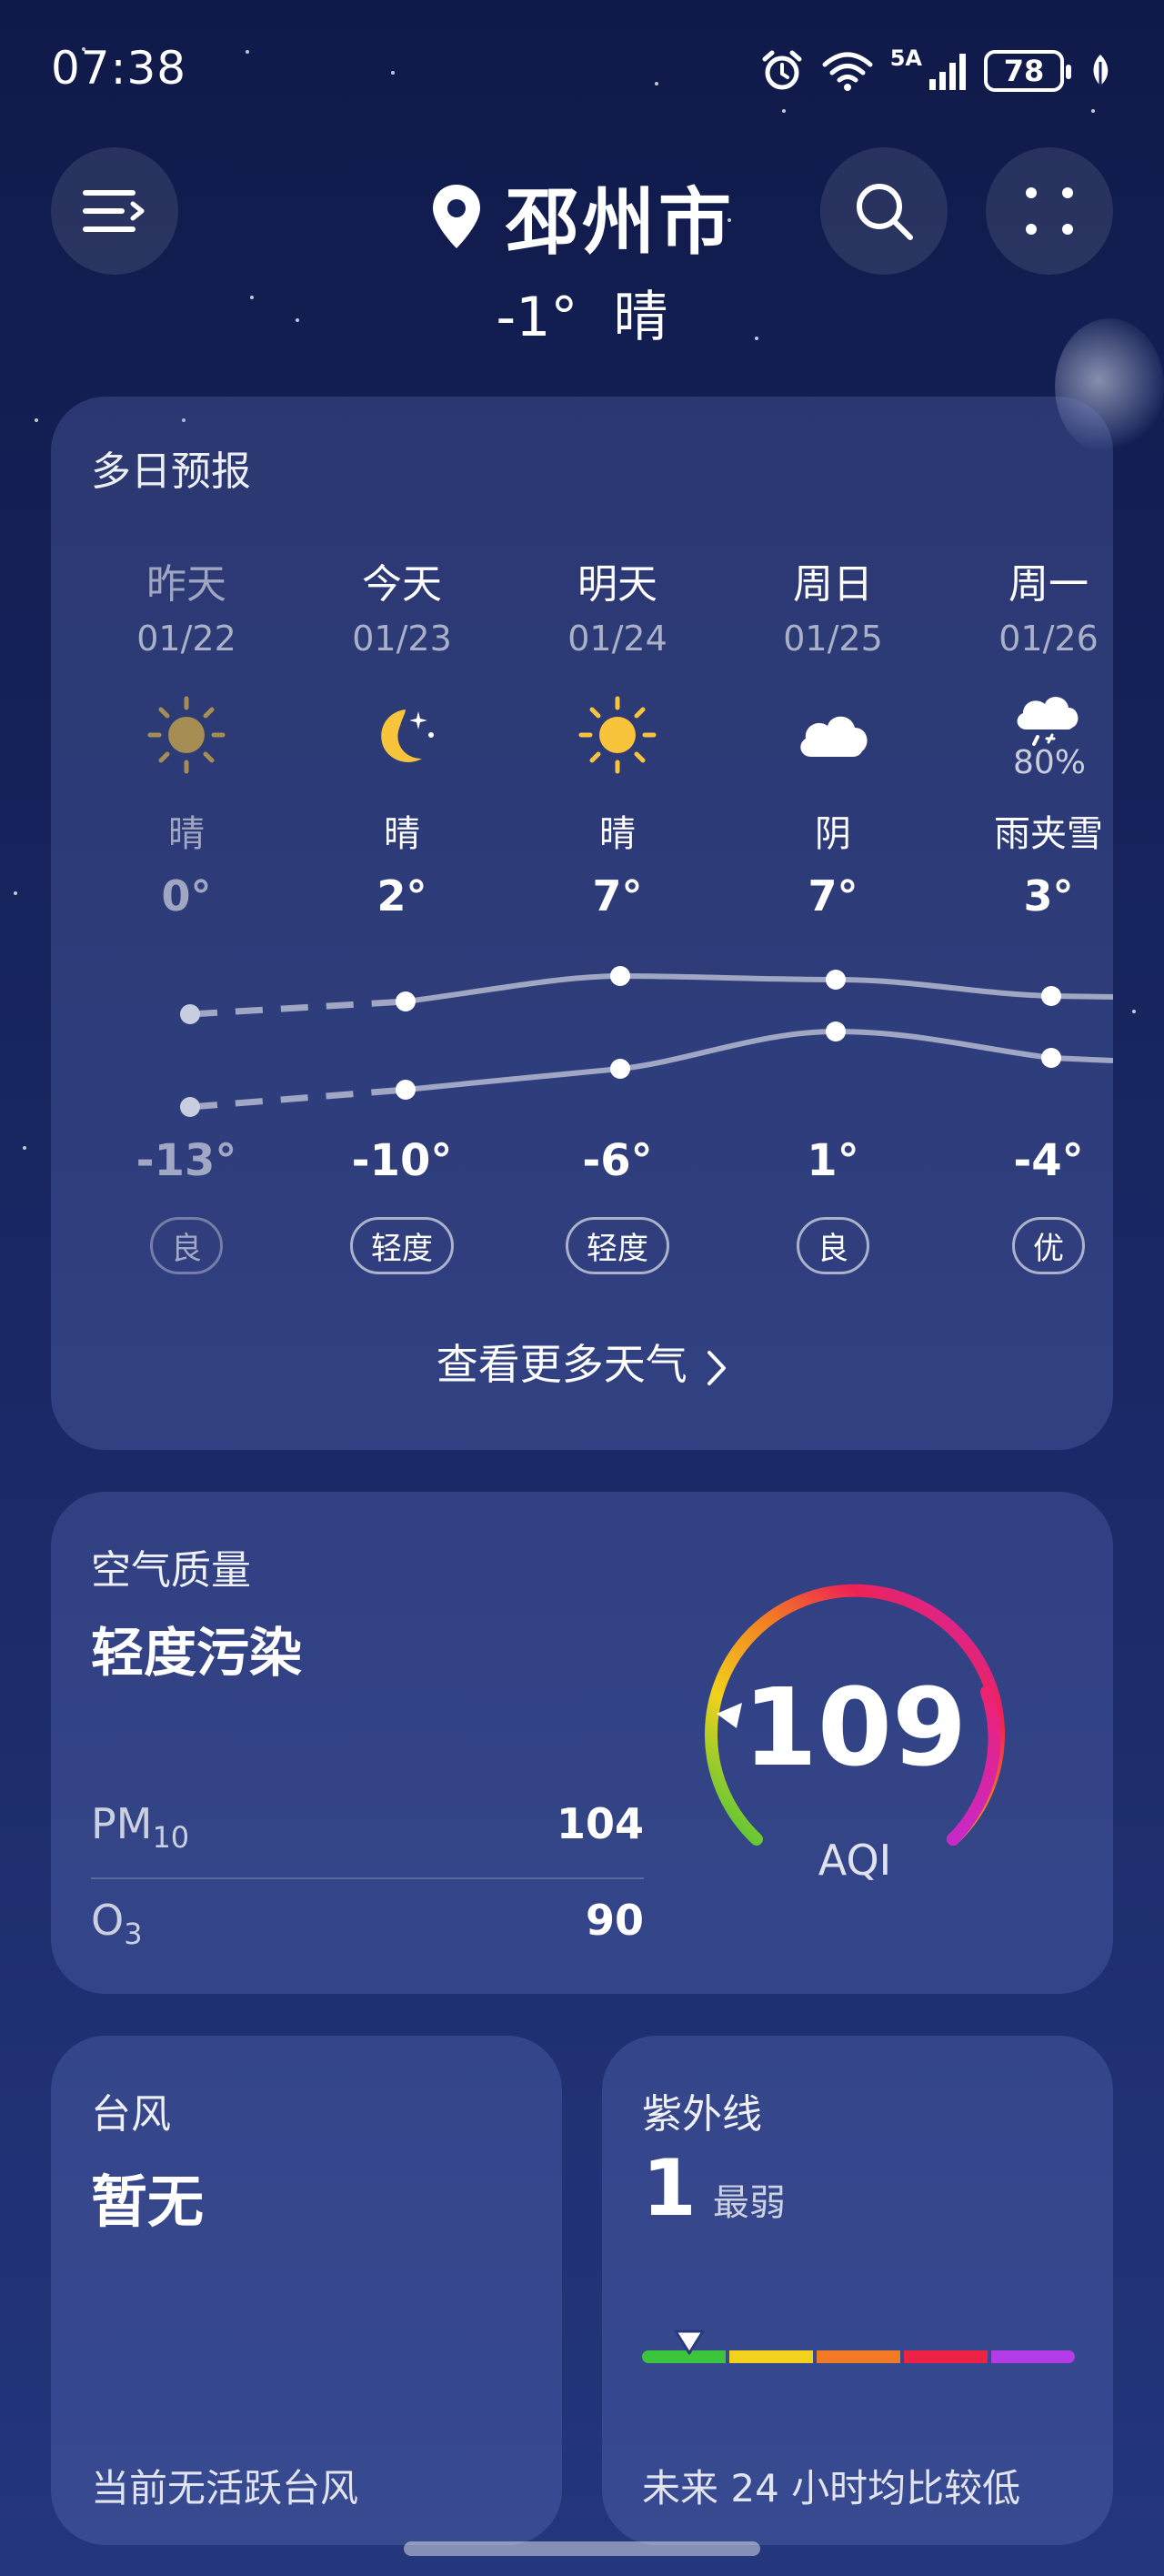  What do you see at coordinates (186, 1160) in the screenshot?
I see `day-low-temp: -13°` at bounding box center [186, 1160].